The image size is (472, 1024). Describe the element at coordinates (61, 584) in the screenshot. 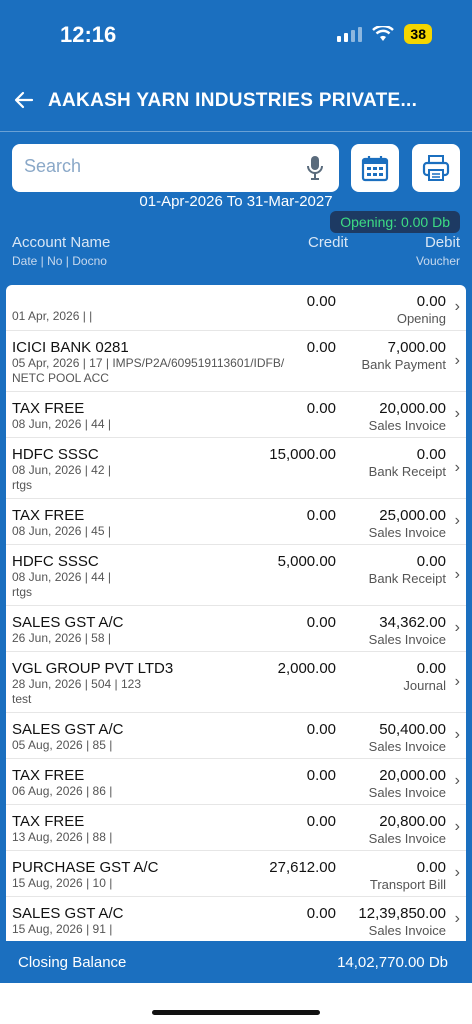

I see `row-meta: 08 Jun, 2026 | 44 | rtgs` at that location.